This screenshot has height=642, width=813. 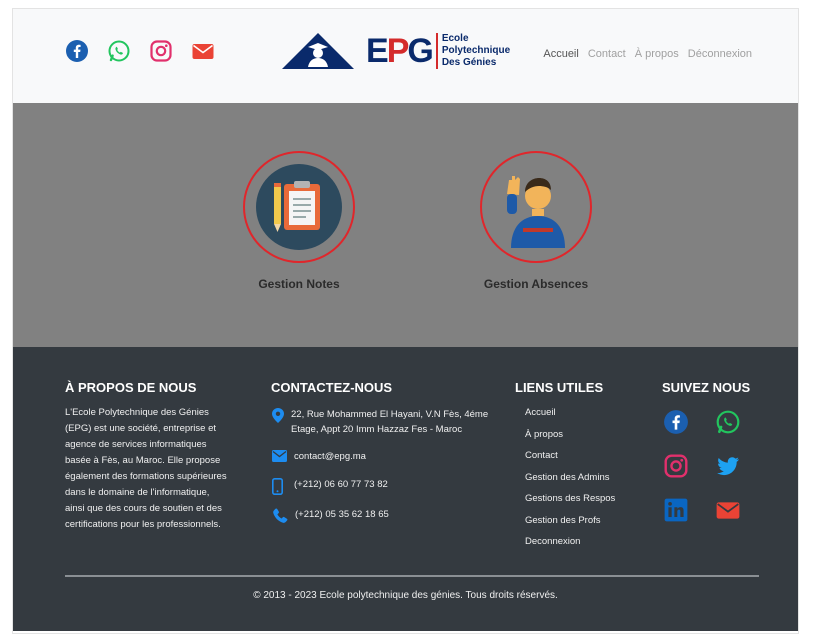 What do you see at coordinates (728, 466) in the screenshot?
I see `twitter-icon` at bounding box center [728, 466].